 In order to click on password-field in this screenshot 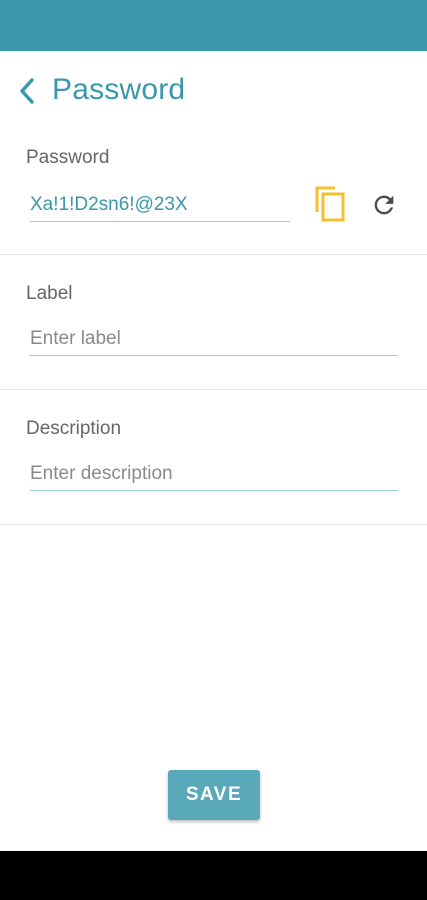, I will do `click(160, 207)`.